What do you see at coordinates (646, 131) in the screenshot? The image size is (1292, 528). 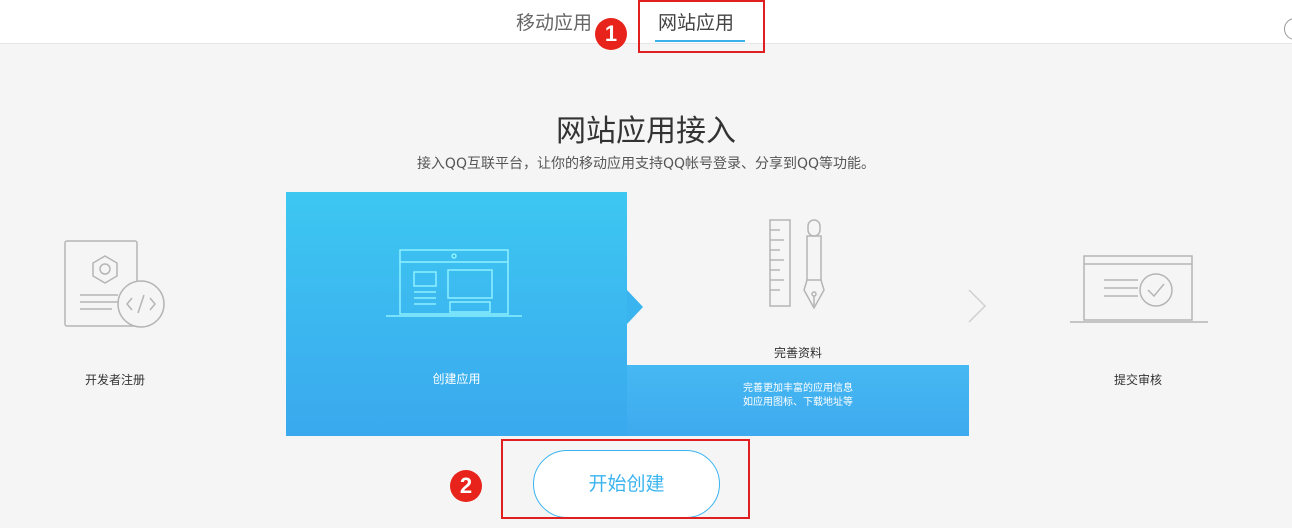 I see `page-title: 网站应用接入` at bounding box center [646, 131].